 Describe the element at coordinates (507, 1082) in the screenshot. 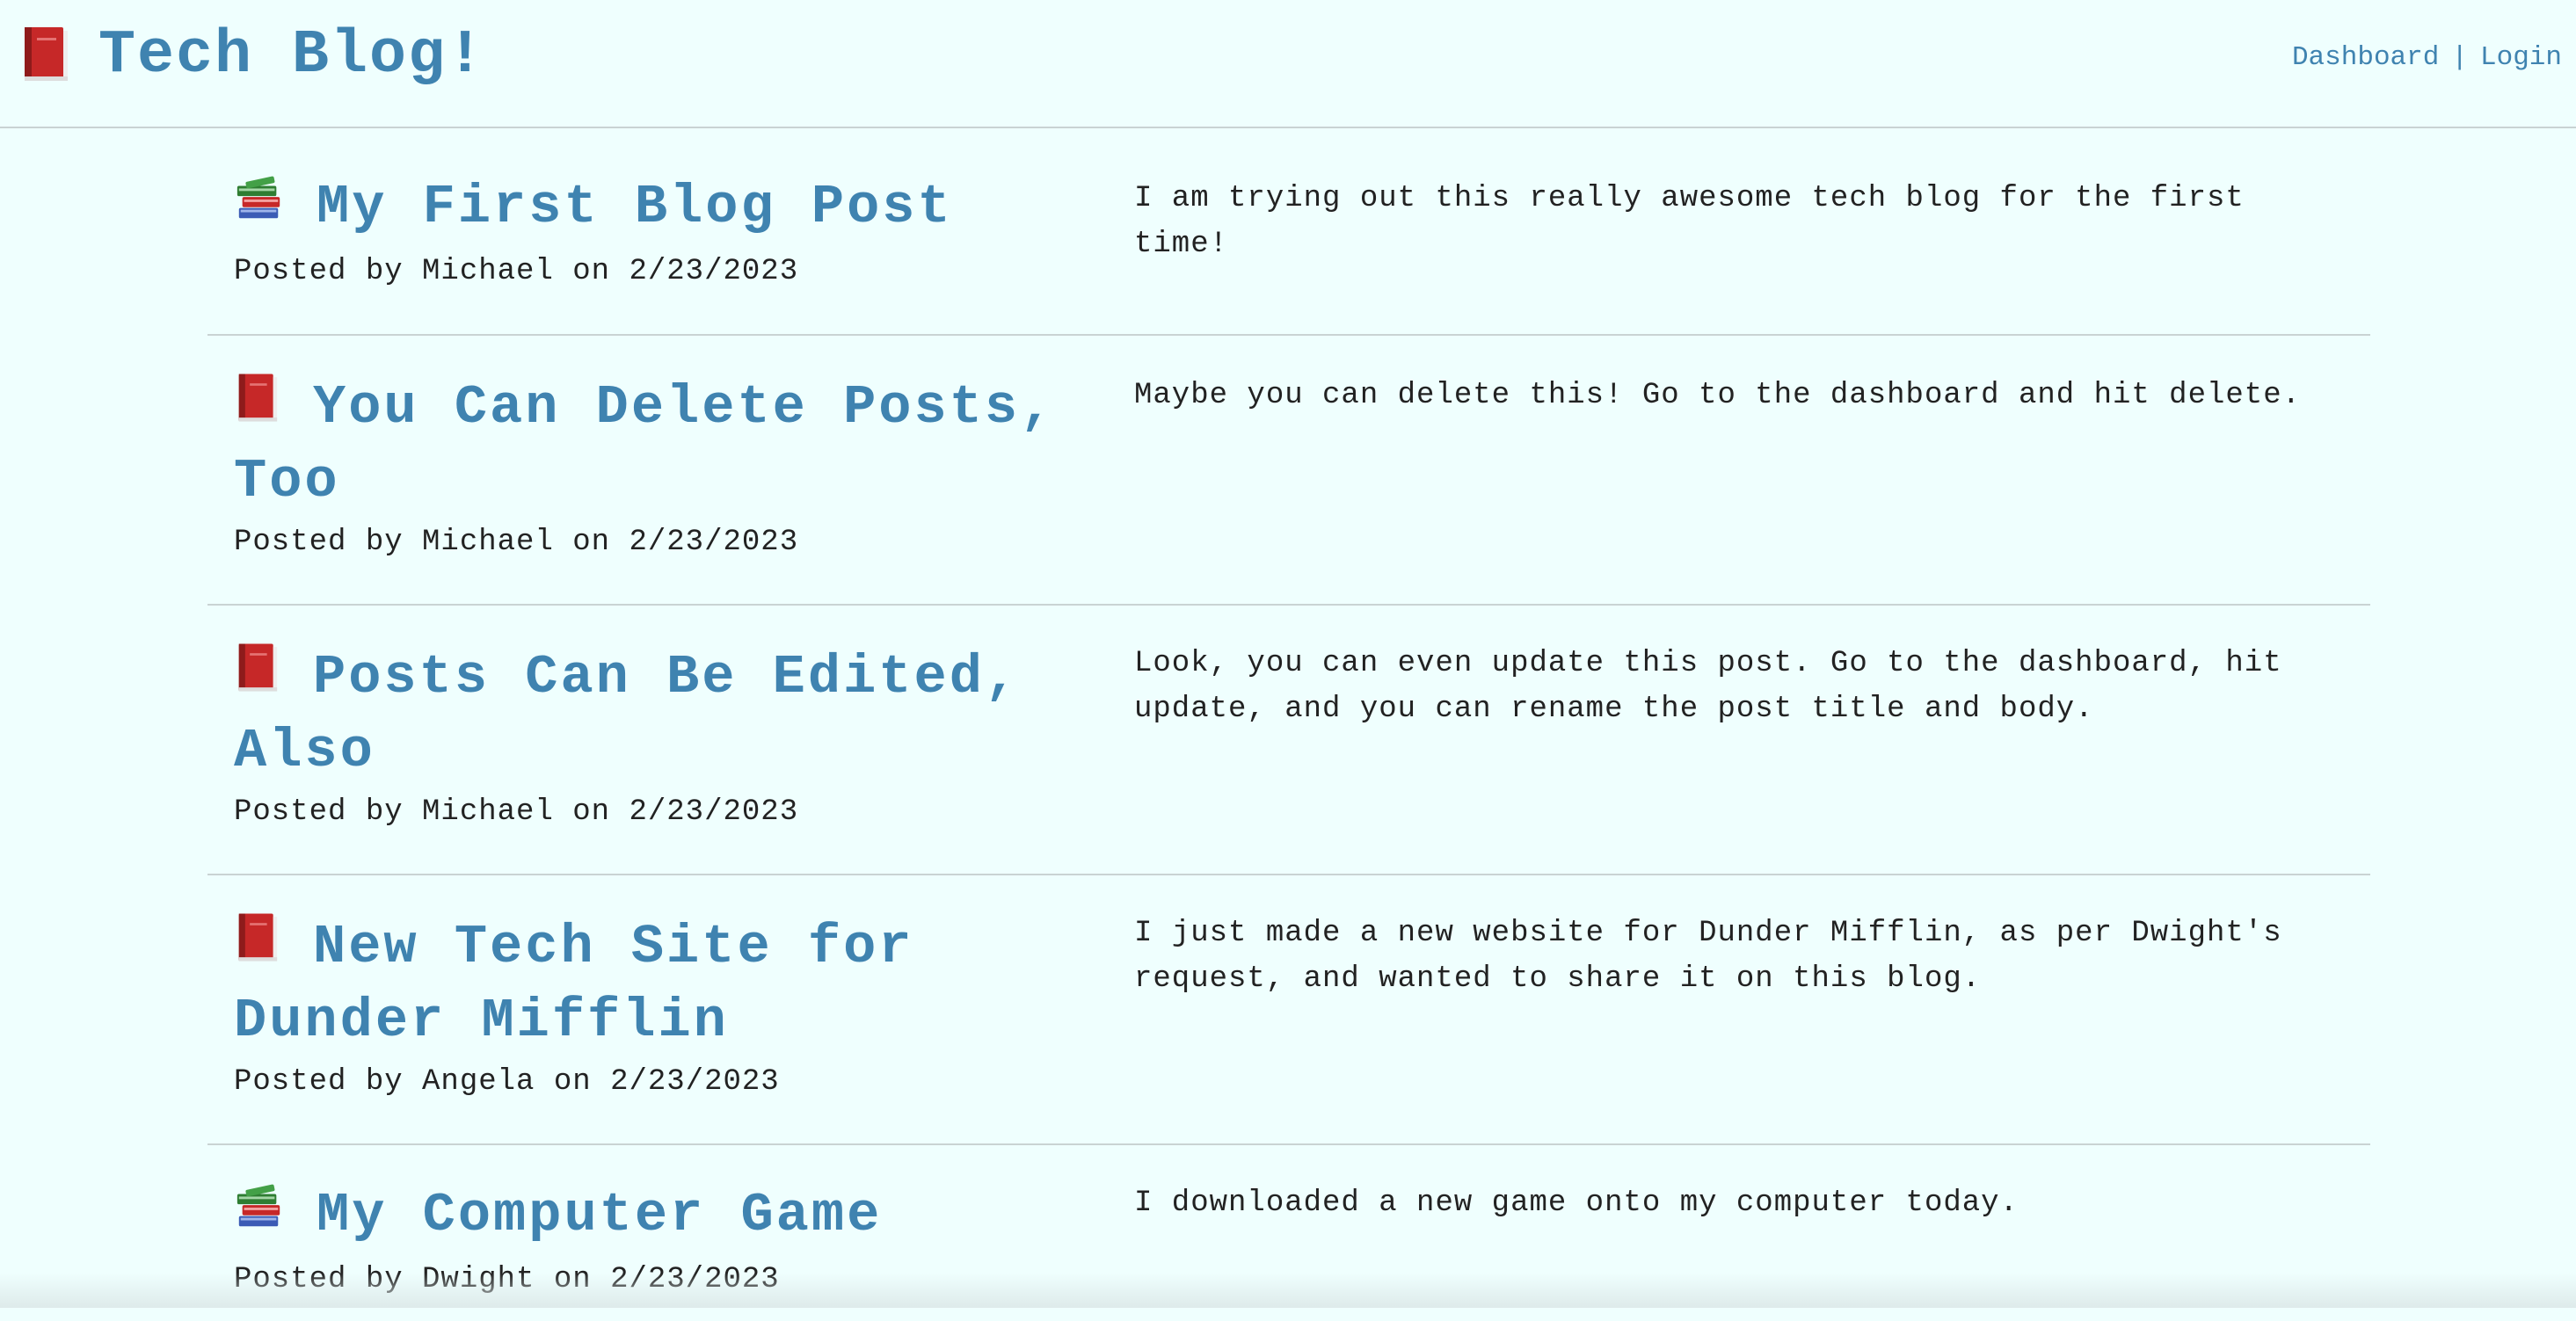

I see `post-byline: Posted by Angela on 2/23/2023` at that location.